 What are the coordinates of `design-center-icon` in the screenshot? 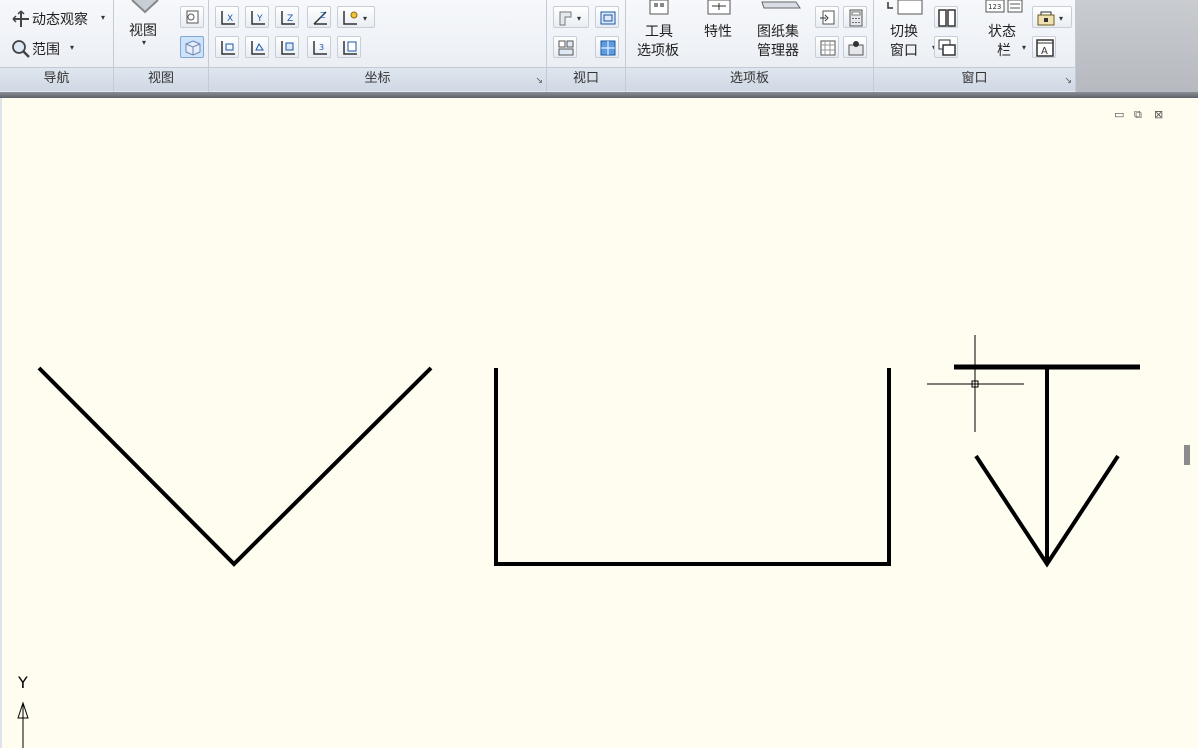 It's located at (828, 48).